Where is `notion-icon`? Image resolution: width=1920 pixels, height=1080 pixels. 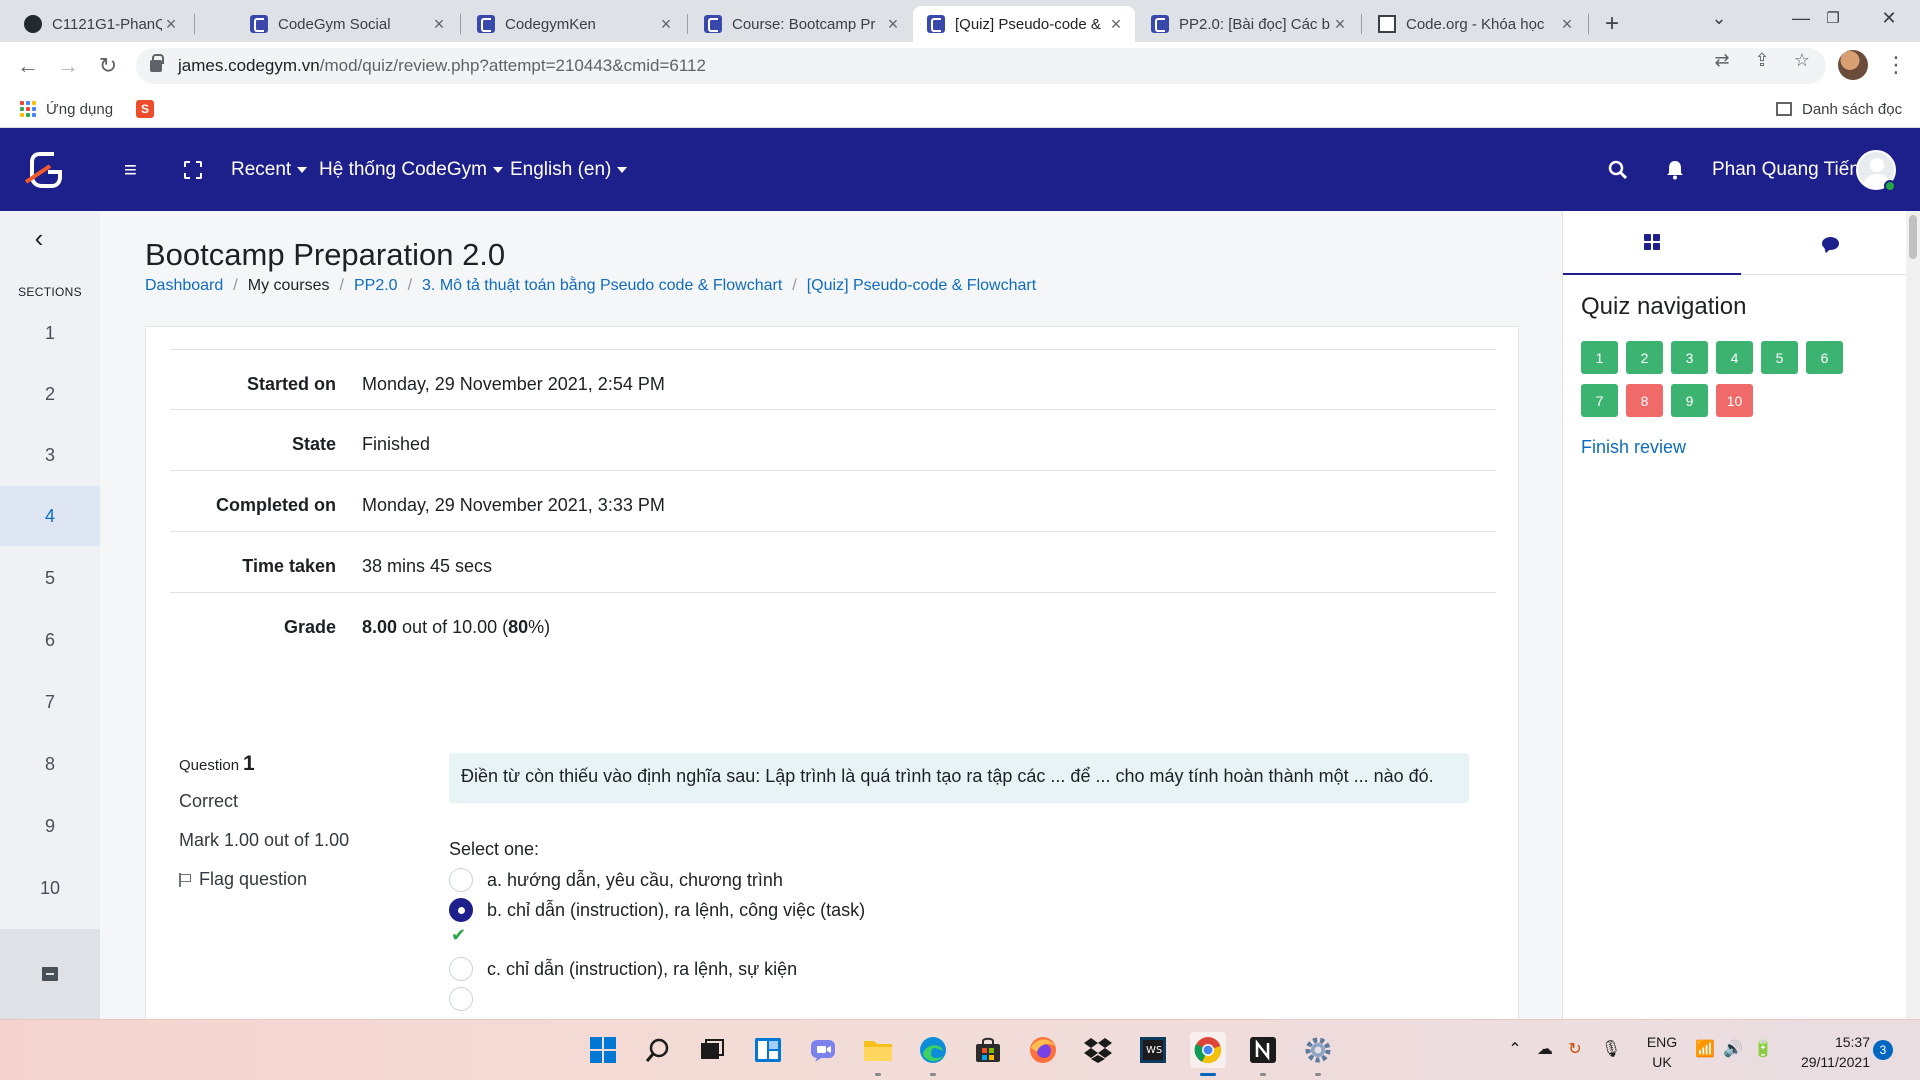 notion-icon is located at coordinates (1263, 1054).